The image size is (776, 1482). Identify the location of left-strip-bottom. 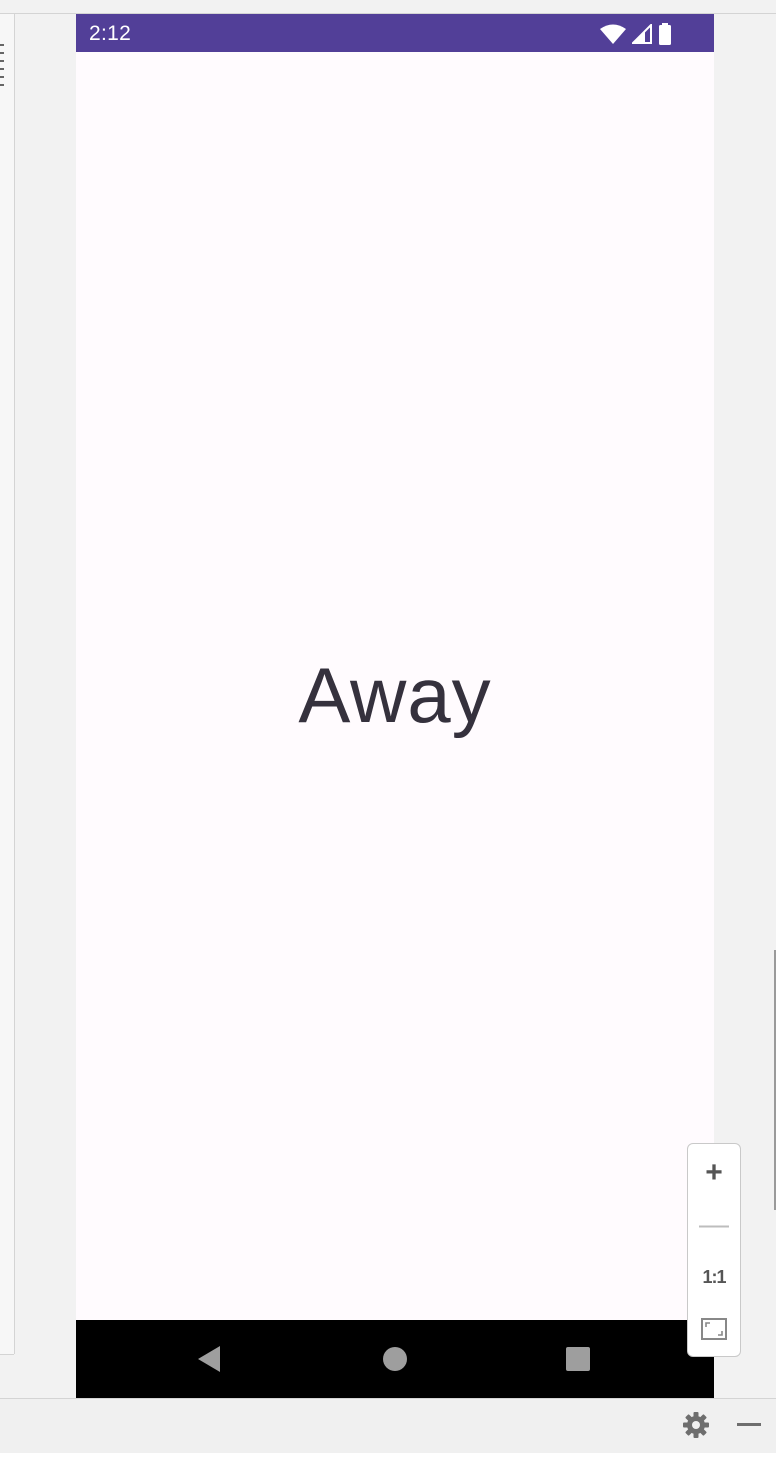
(7, 1376).